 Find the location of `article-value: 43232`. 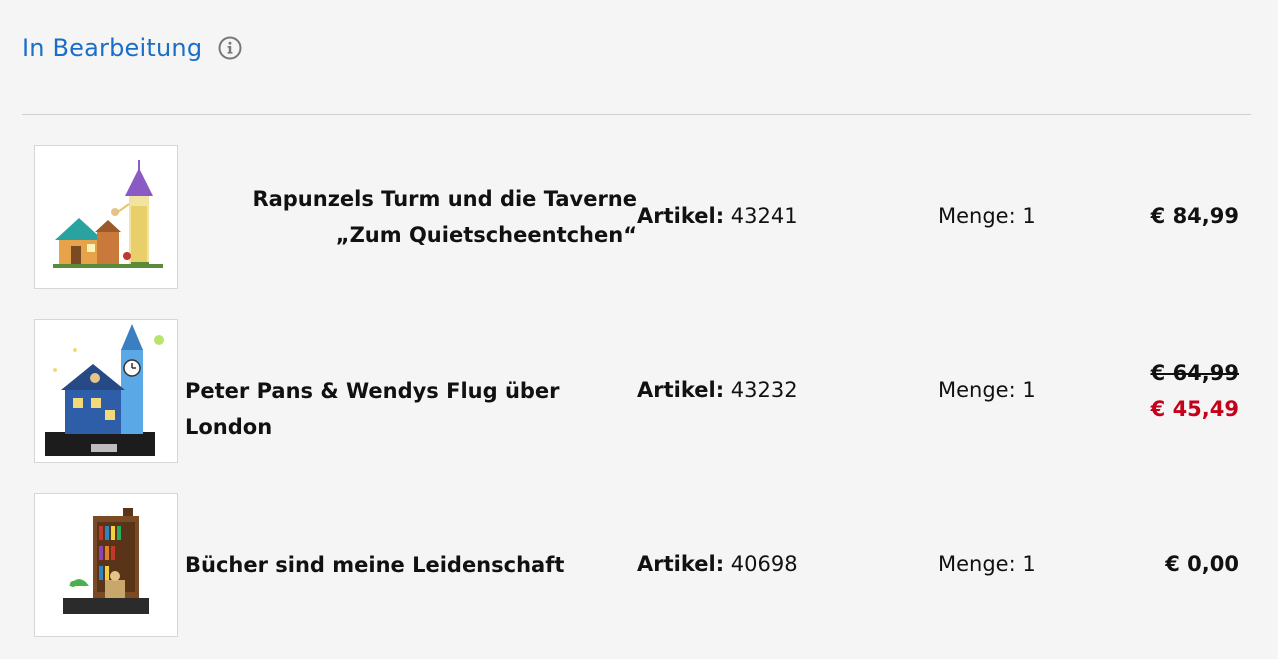

article-value: 43232 is located at coordinates (764, 390).